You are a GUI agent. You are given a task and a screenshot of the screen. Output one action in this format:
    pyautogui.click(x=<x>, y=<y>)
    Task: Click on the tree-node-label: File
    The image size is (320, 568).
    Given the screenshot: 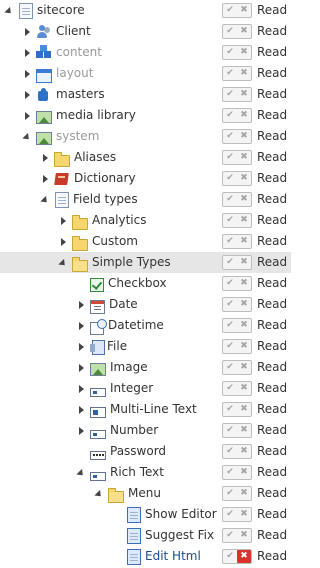 What is the action you would take?
    pyautogui.click(x=117, y=346)
    